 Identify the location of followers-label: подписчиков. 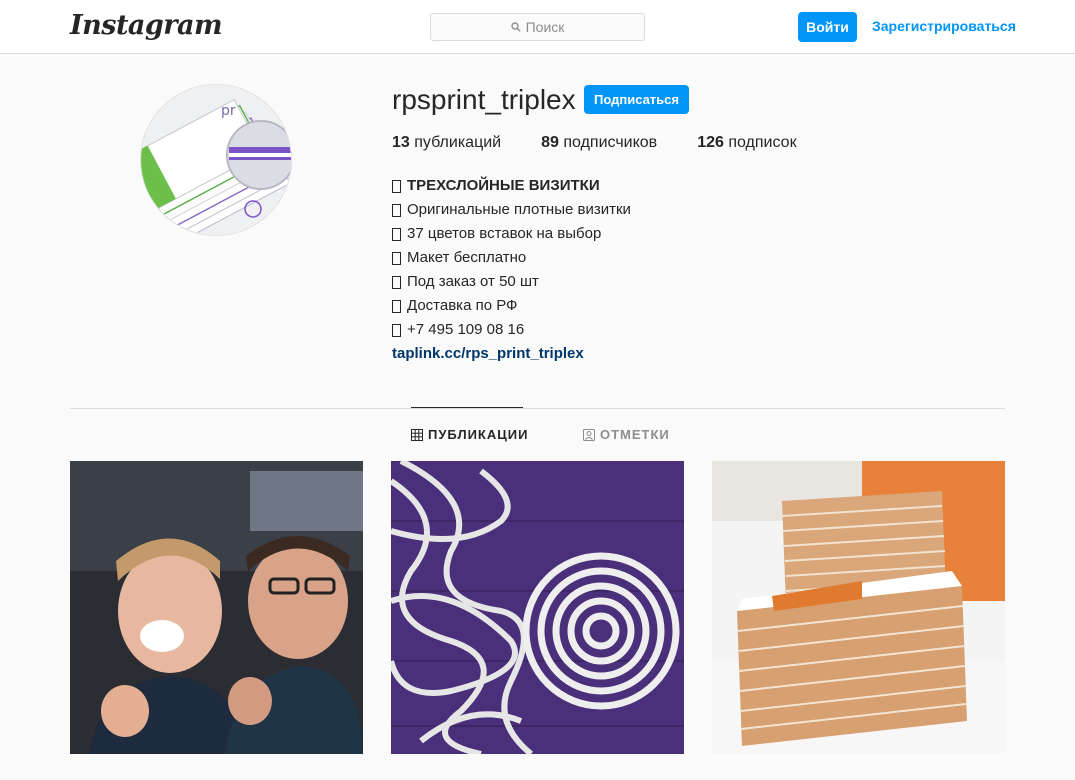
(610, 142).